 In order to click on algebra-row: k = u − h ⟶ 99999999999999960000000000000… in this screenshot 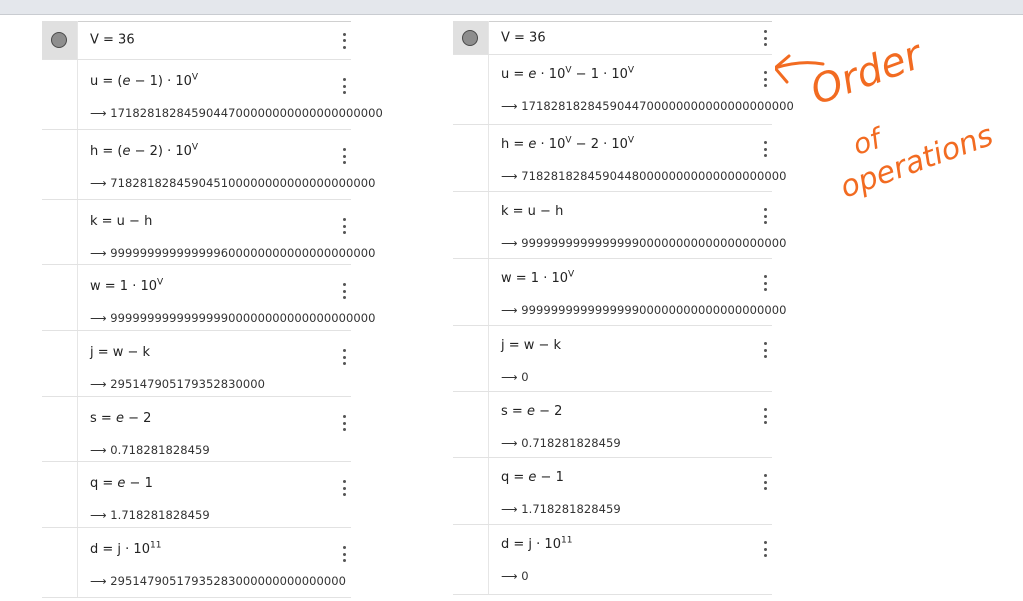, I will do `click(208, 232)`.